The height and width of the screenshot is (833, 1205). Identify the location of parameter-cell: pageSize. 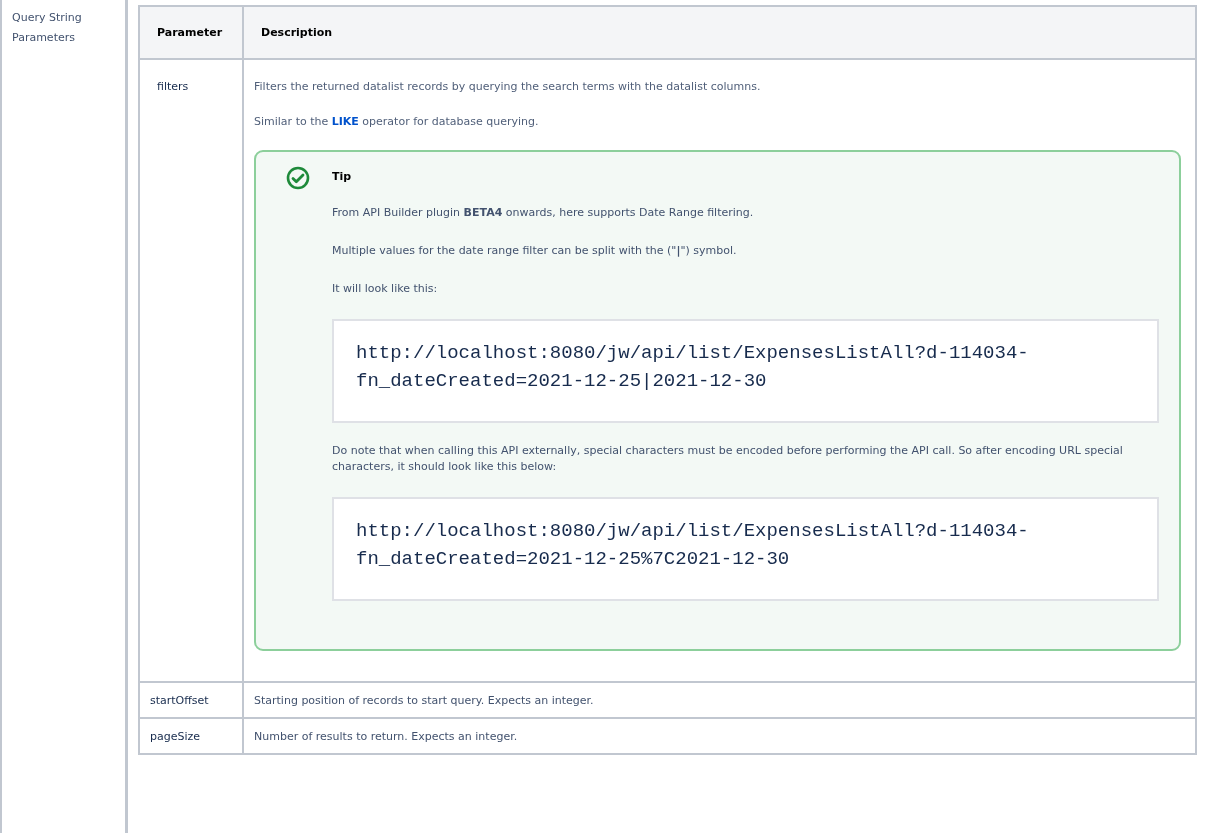
(191, 736).